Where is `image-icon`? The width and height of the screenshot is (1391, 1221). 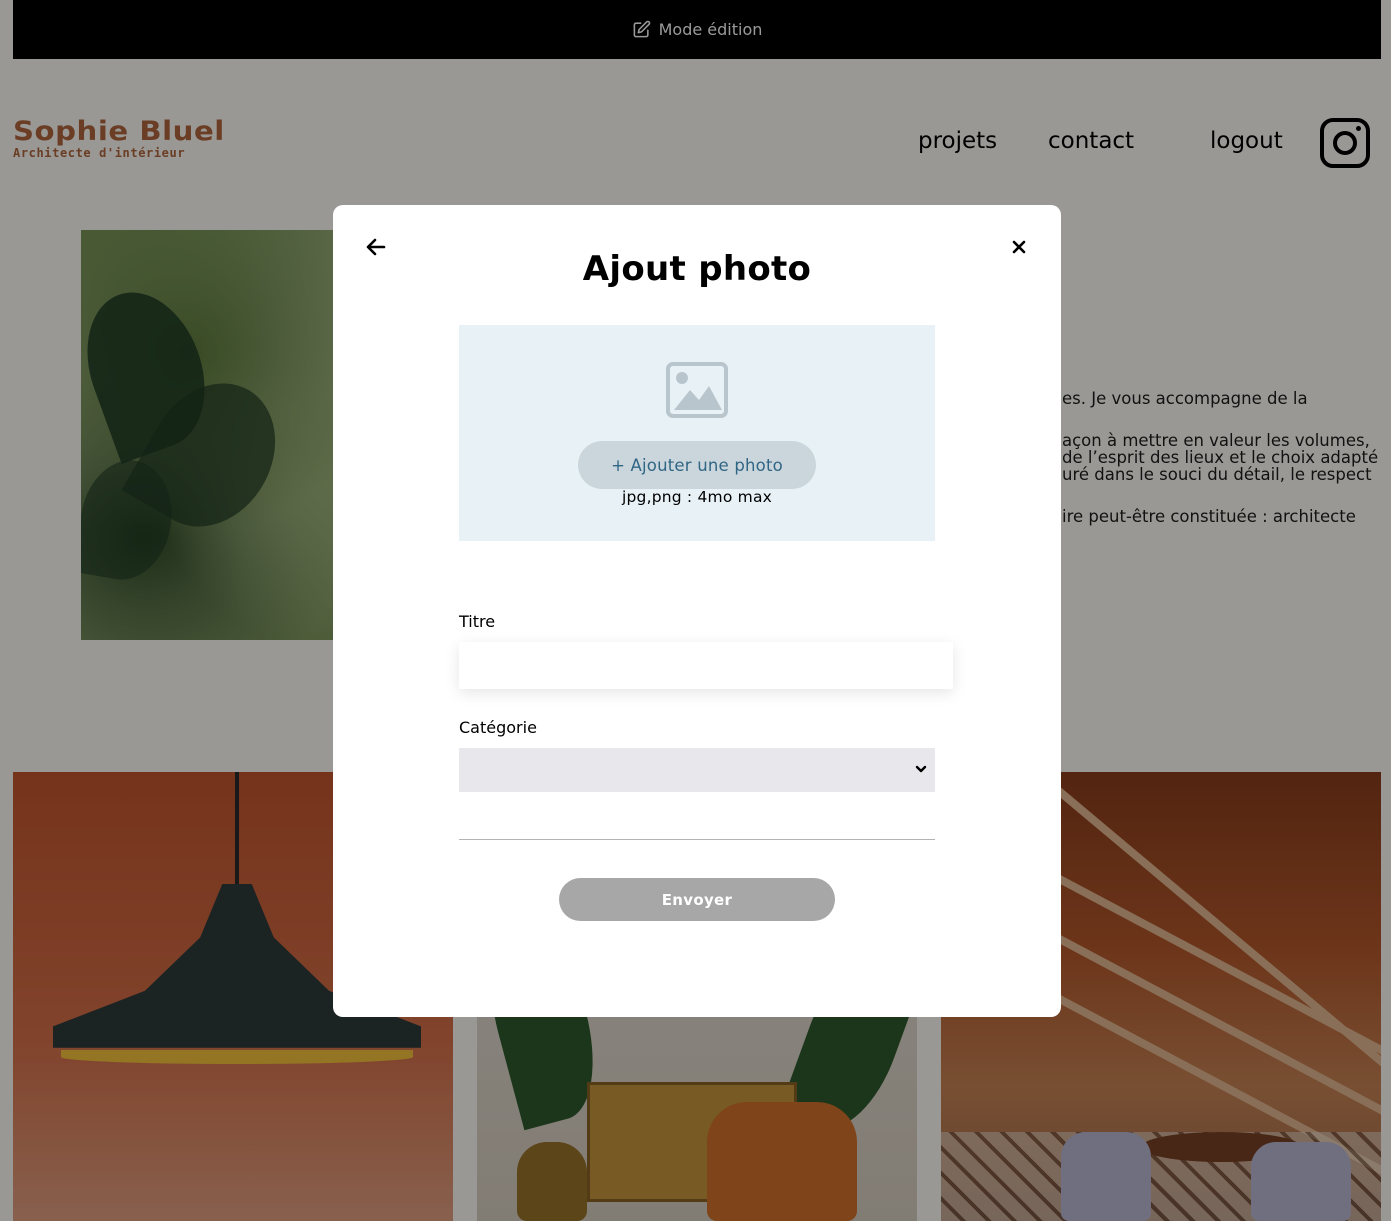 image-icon is located at coordinates (697, 390).